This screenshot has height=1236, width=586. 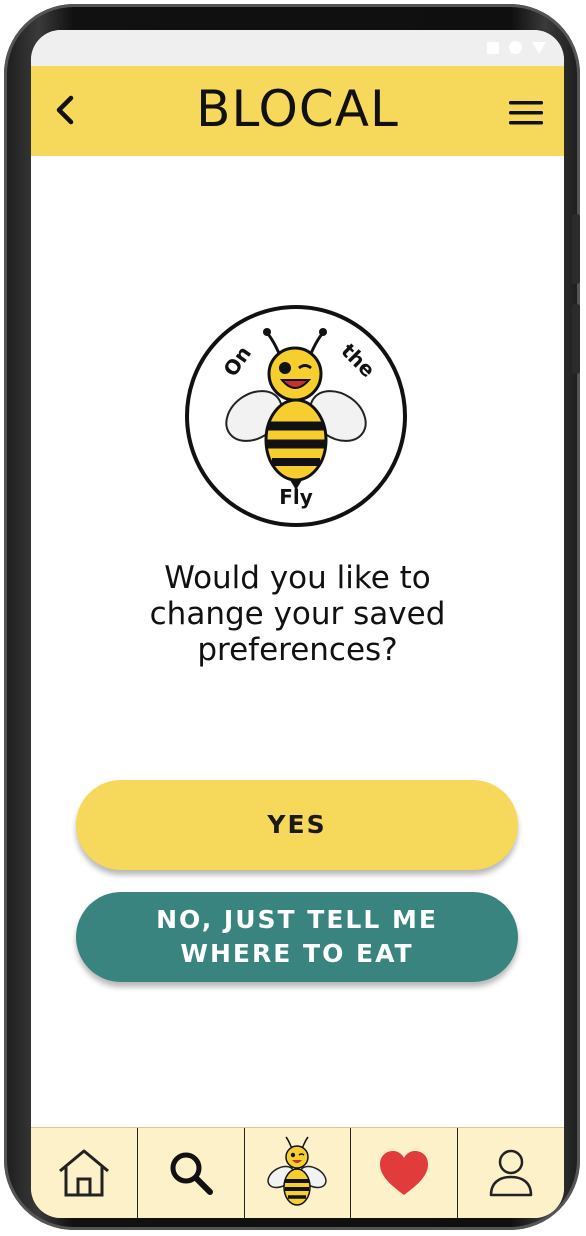 I want to click on wifi-icon, so click(x=515, y=47).